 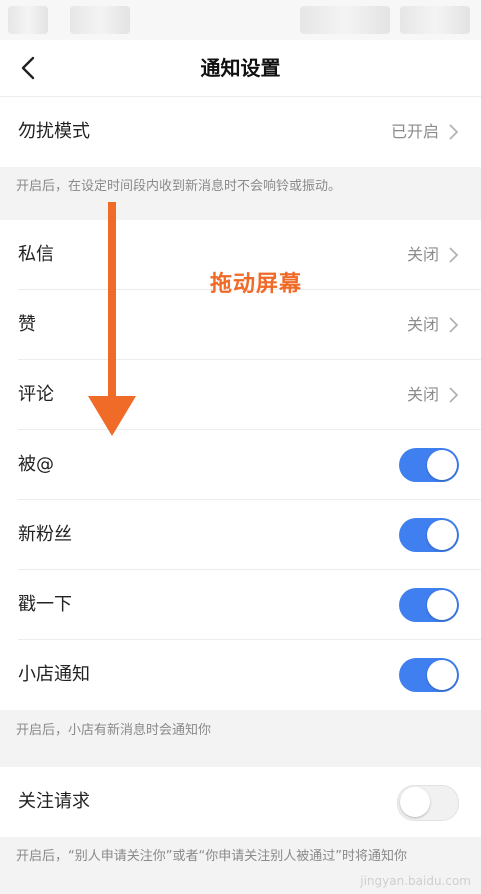 I want to click on dnd-label: 勿扰模式, so click(x=54, y=131).